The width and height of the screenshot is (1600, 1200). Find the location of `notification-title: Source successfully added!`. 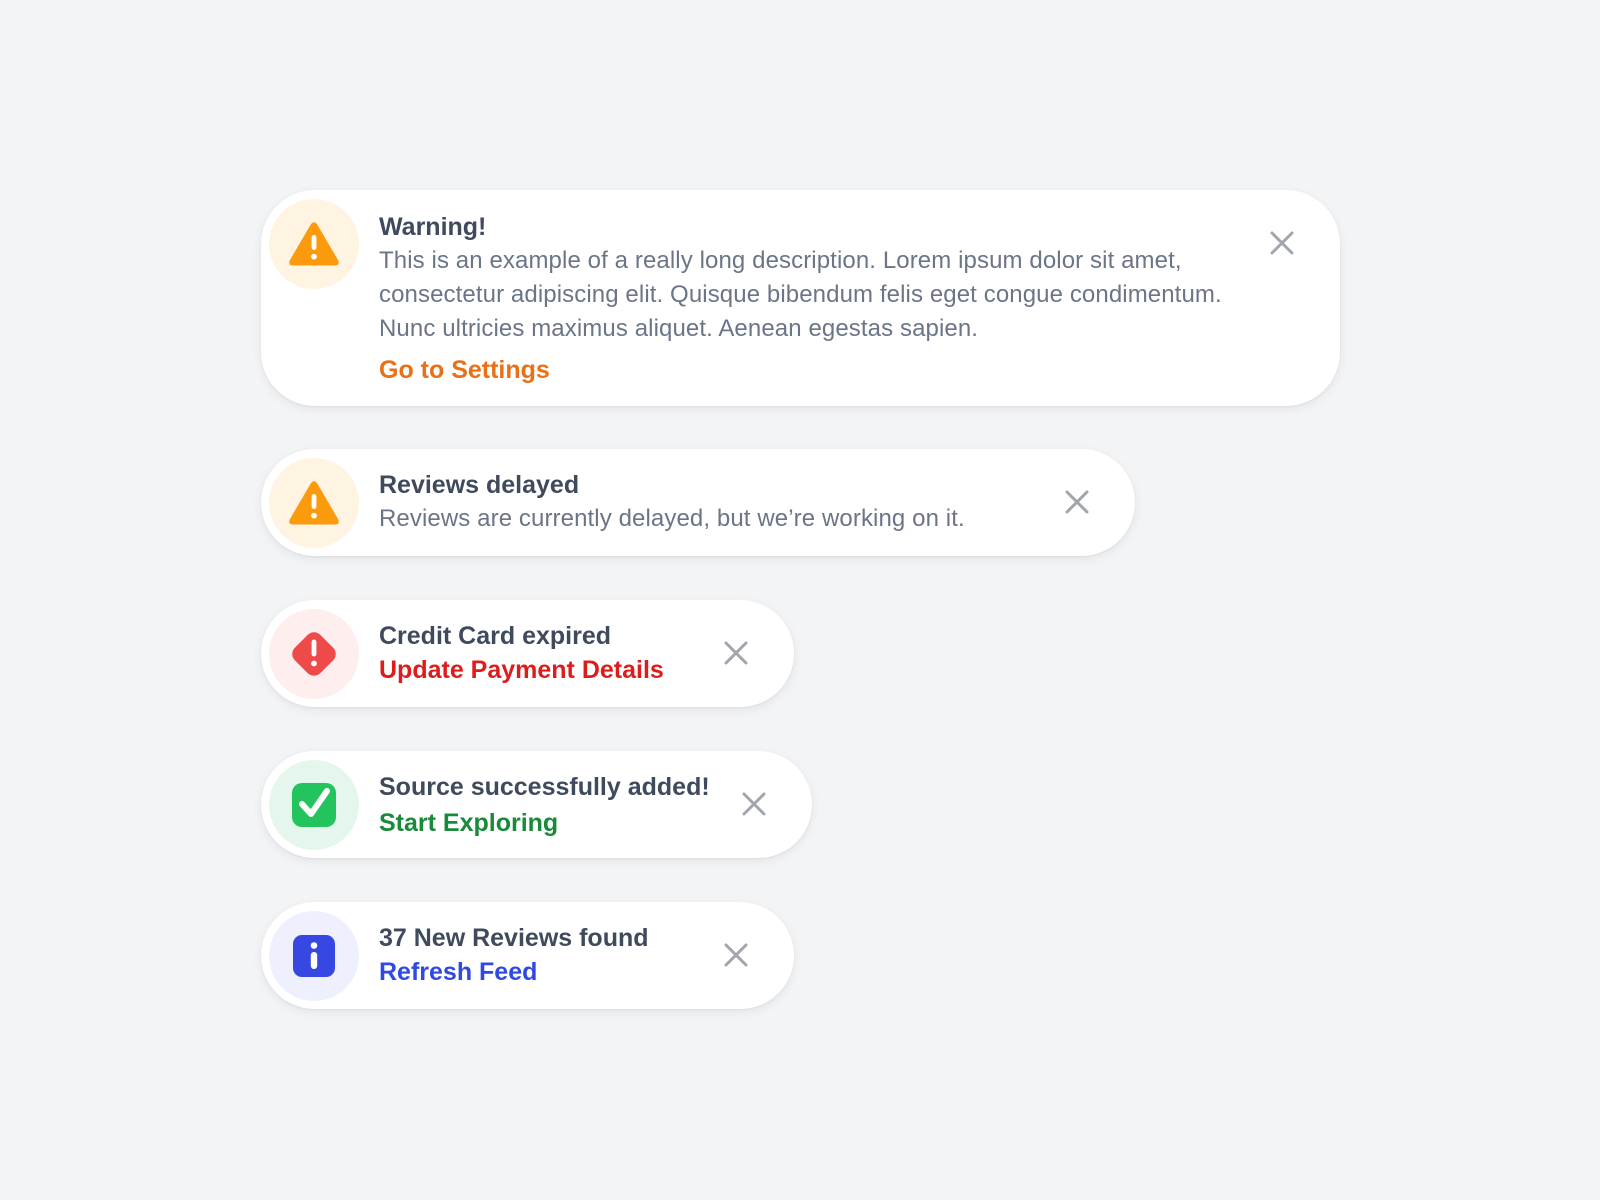

notification-title: Source successfully added! is located at coordinates (544, 787).